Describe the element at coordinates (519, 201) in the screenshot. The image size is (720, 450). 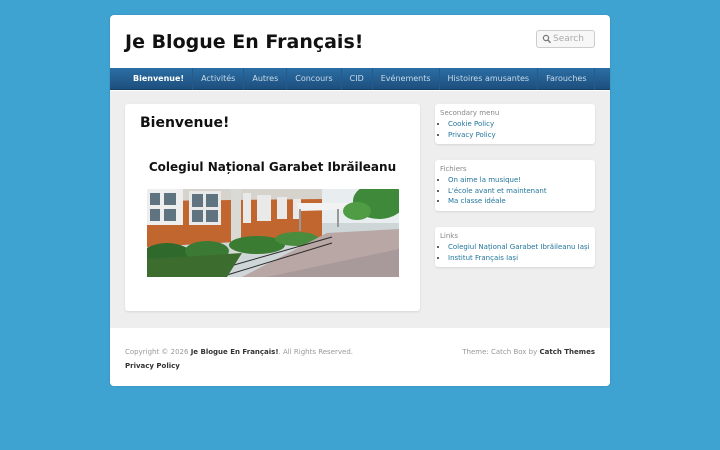
I see `link-ma-classe-ideale: Ma classe idéale` at that location.